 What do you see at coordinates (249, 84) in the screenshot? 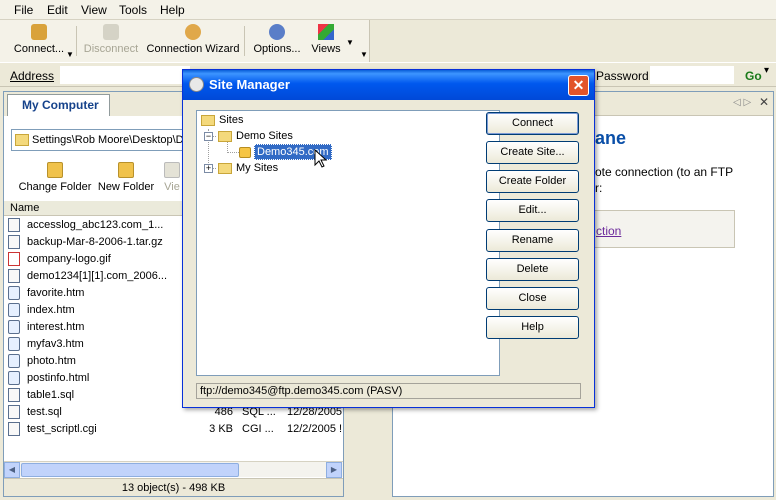
I see `dialog-title: Site Manager` at bounding box center [249, 84].